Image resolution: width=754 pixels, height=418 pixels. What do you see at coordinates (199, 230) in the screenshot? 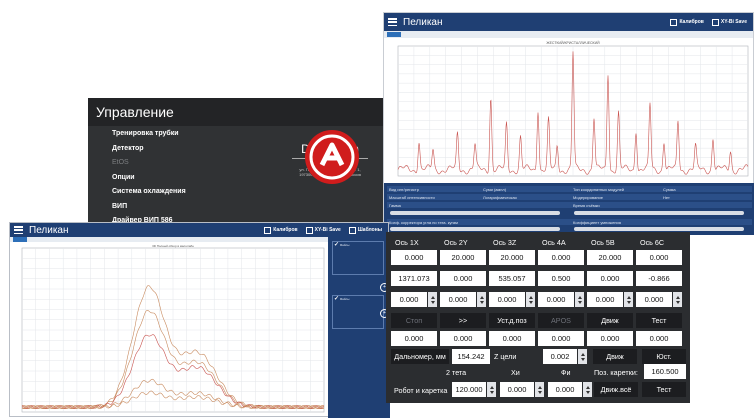
I see `window-titlebar: Пеликан Калибров XY-Bi Save Шаблоны` at bounding box center [199, 230].